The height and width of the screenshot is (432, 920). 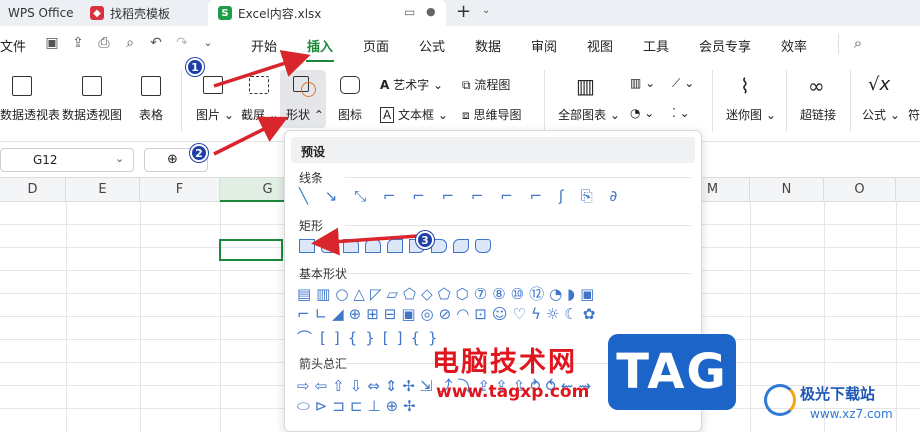 What do you see at coordinates (103, 190) in the screenshot?
I see `column-header-e: E` at bounding box center [103, 190].